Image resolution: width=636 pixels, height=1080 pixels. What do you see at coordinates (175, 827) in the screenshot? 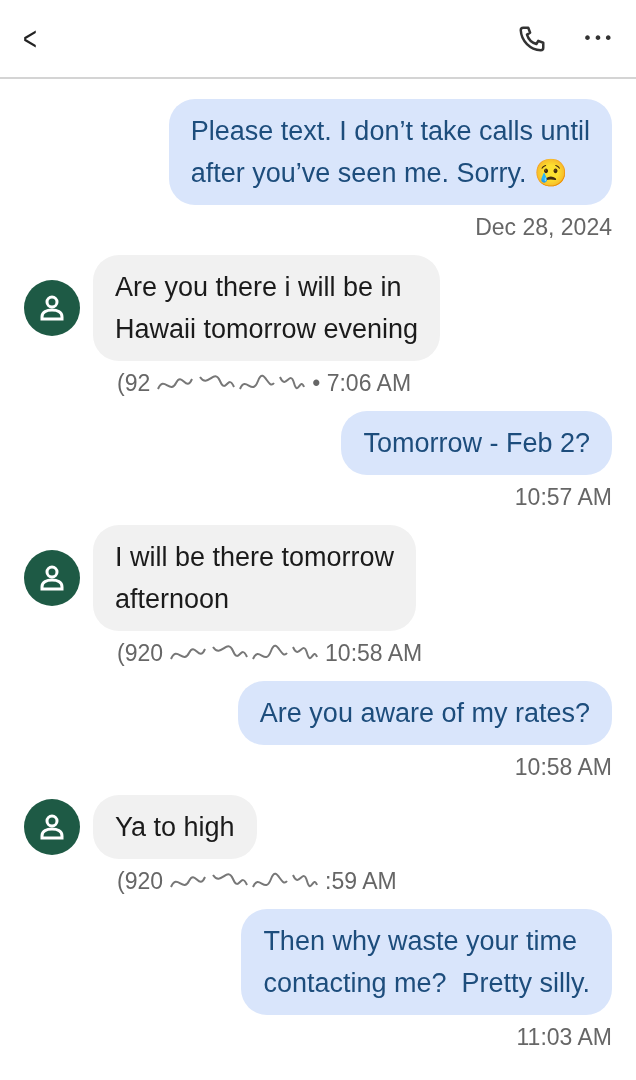
I see `message-bubble: Ya to high` at bounding box center [175, 827].